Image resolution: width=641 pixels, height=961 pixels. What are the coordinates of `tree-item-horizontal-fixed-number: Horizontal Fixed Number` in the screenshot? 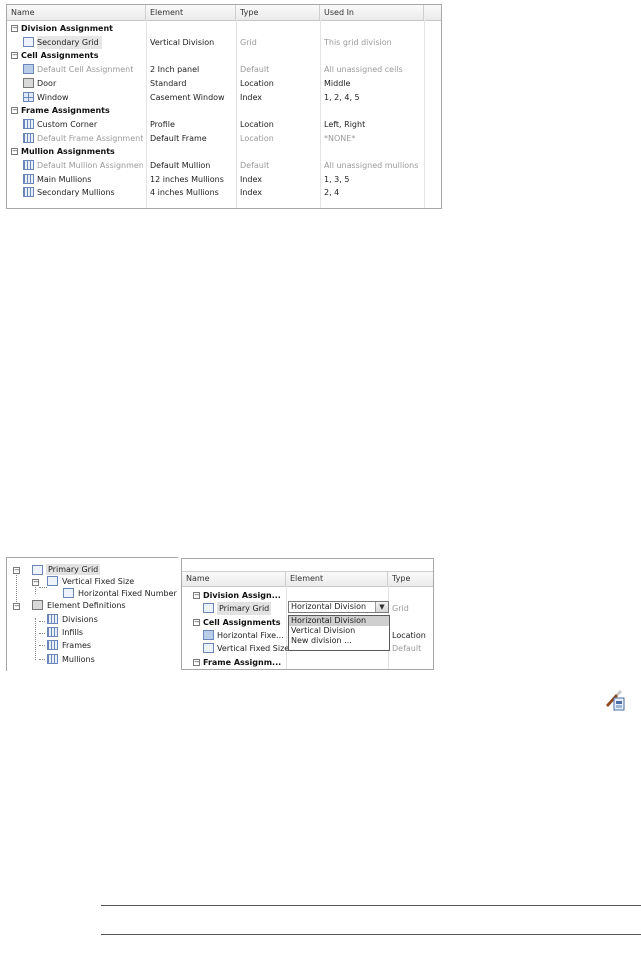 It's located at (127, 593).